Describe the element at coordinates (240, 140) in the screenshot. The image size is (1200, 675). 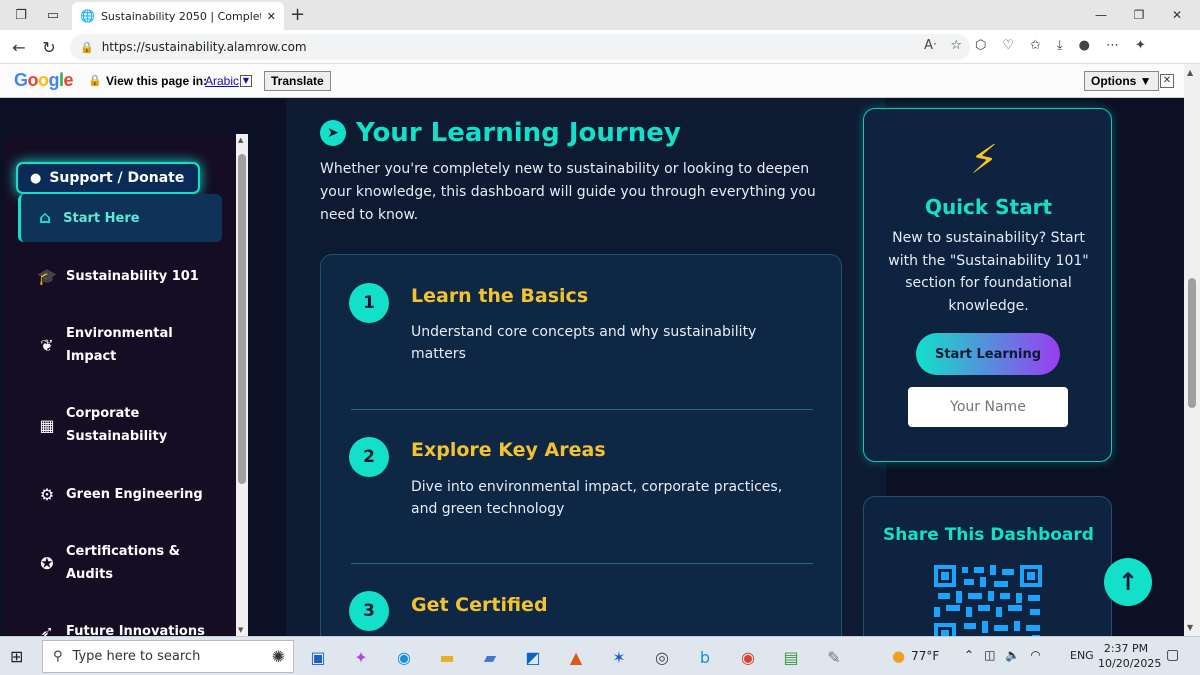
I see `sidebar-scroll-up-icon: ▲` at that location.